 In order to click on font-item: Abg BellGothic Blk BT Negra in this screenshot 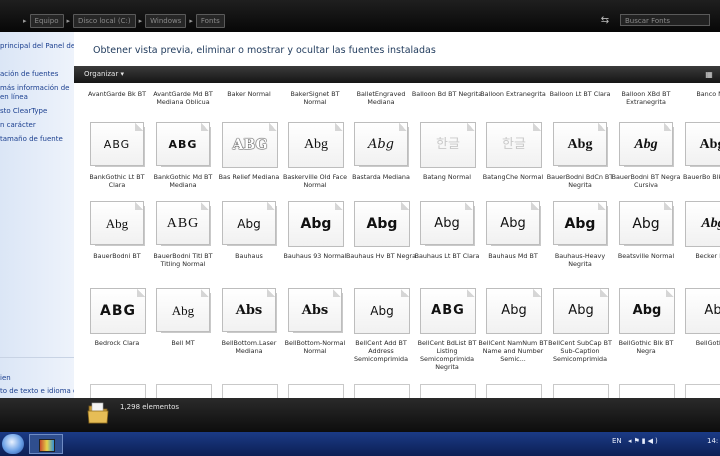, I will do `click(646, 333)`.